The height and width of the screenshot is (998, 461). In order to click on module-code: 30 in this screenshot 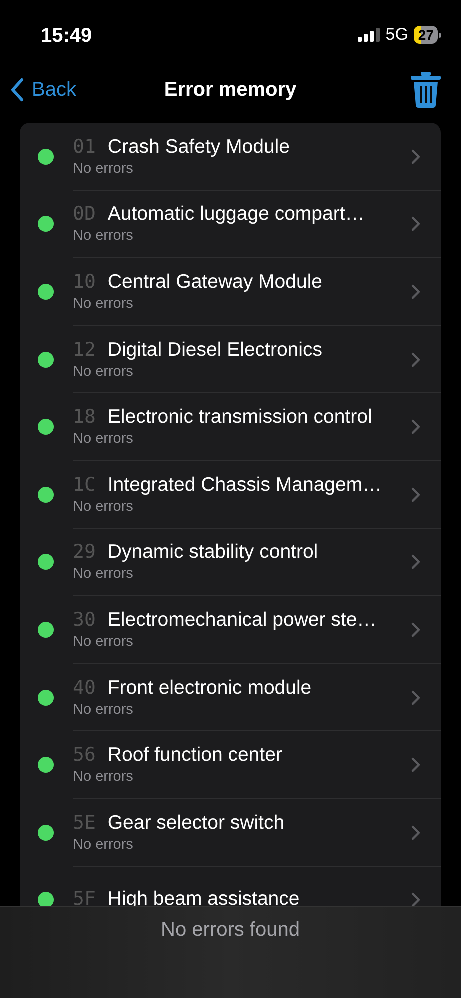, I will do `click(84, 619)`.